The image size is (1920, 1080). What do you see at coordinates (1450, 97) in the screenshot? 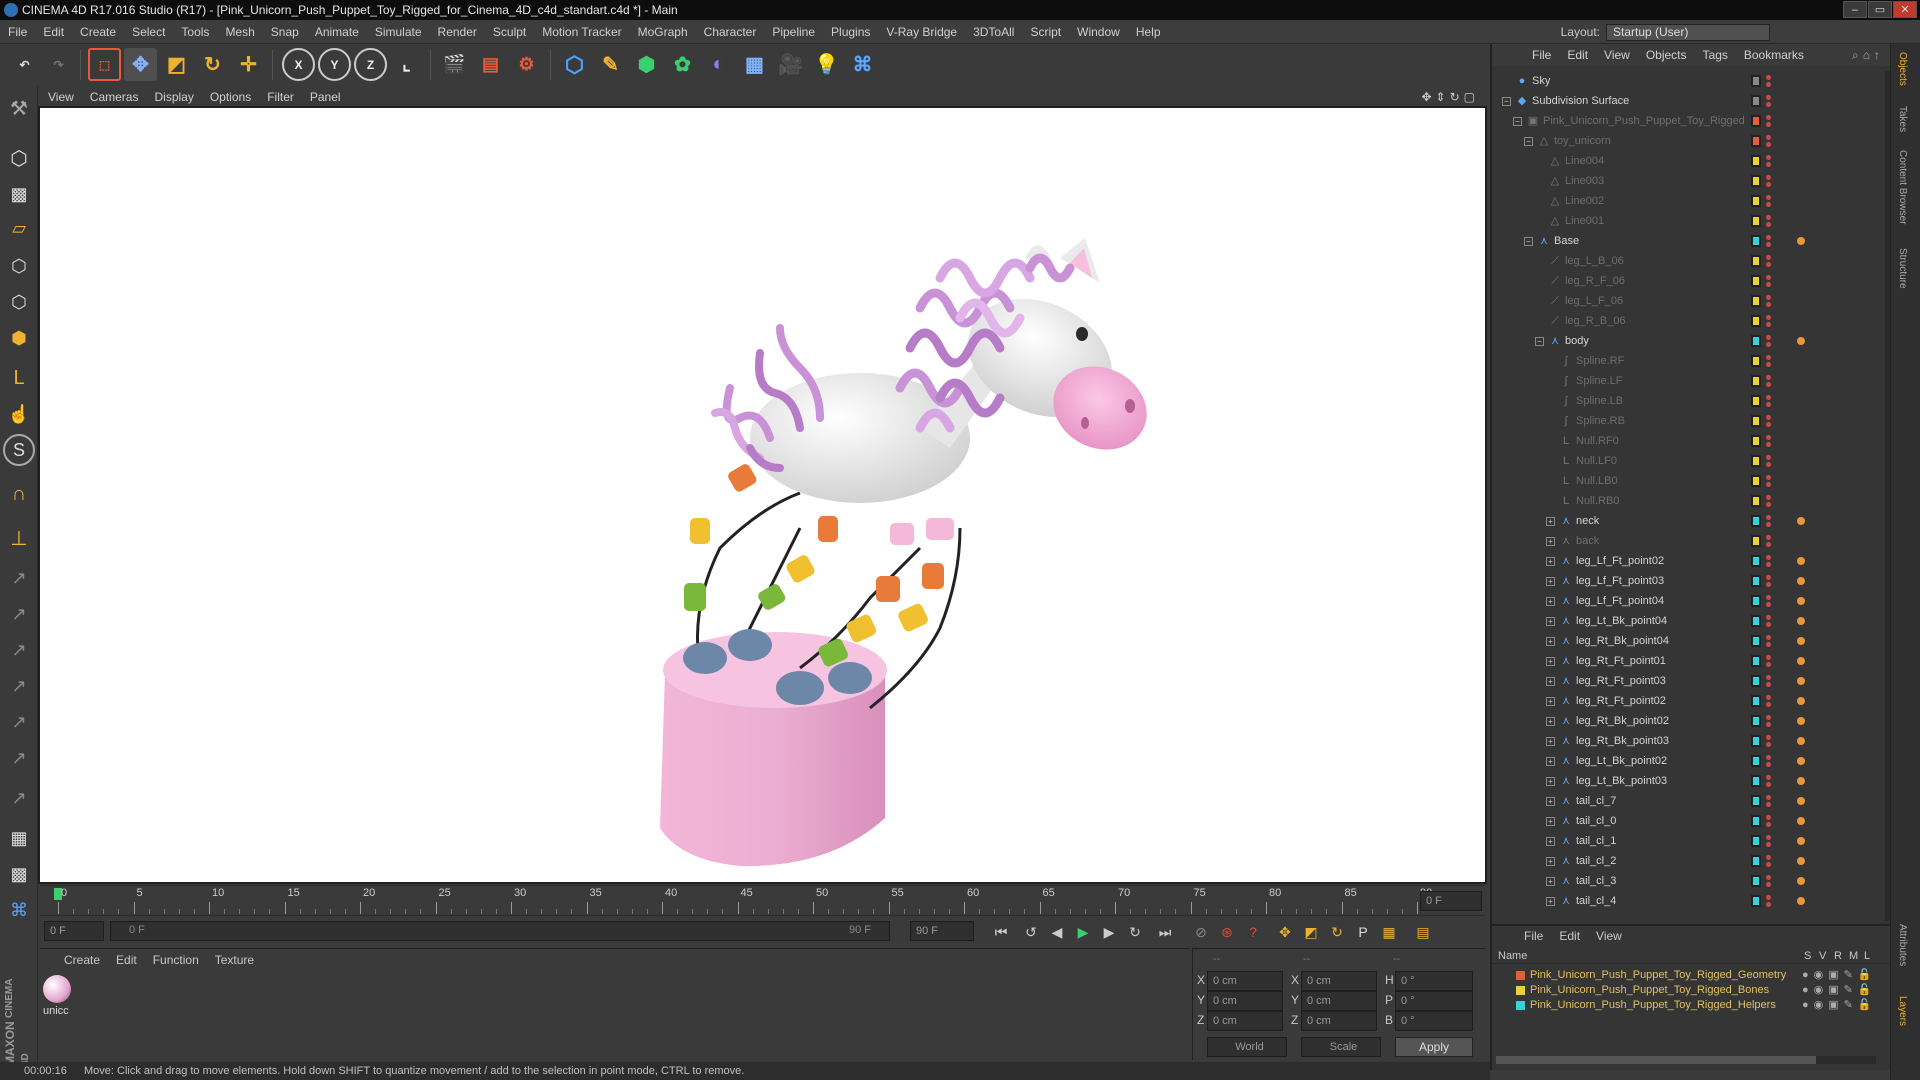
I see `viewport-nav-icons: ✥⇕↻▢` at bounding box center [1450, 97].